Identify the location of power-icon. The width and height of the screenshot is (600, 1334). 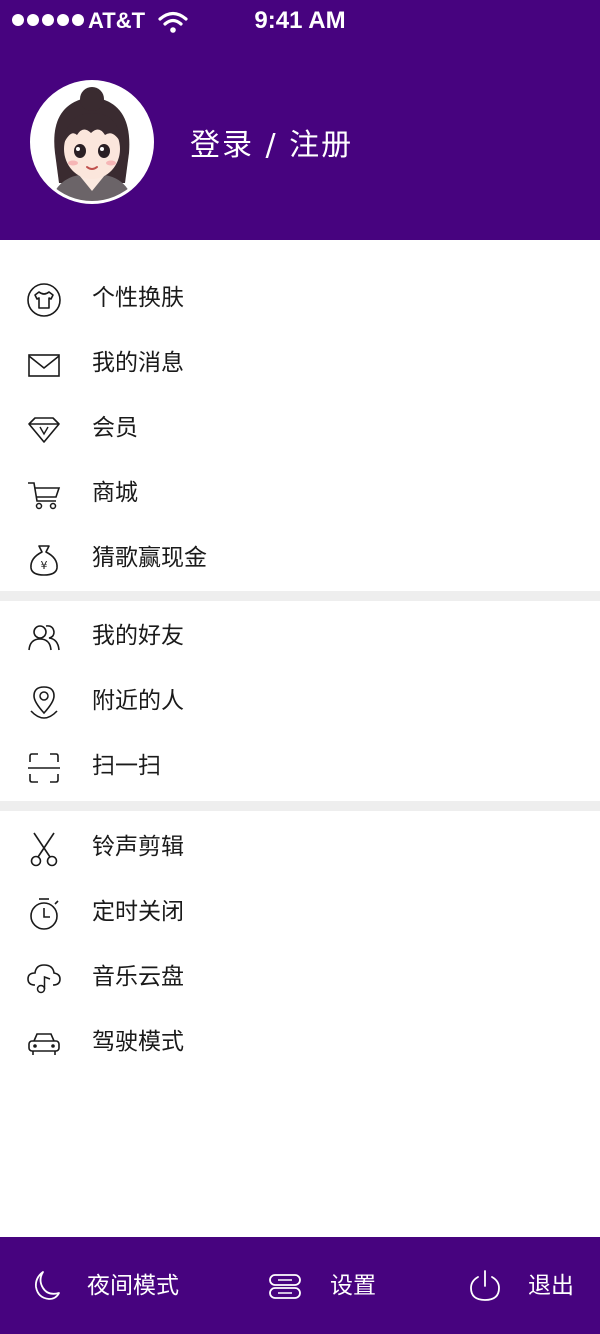
(485, 1286).